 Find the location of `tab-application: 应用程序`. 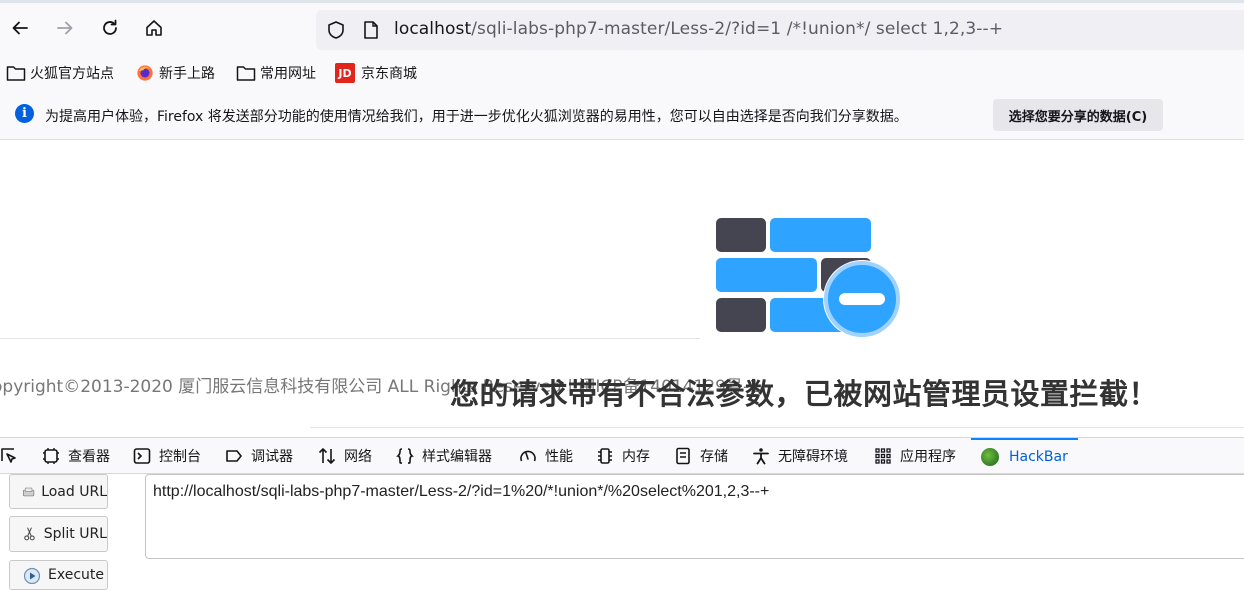

tab-application: 应用程序 is located at coordinates (915, 456).